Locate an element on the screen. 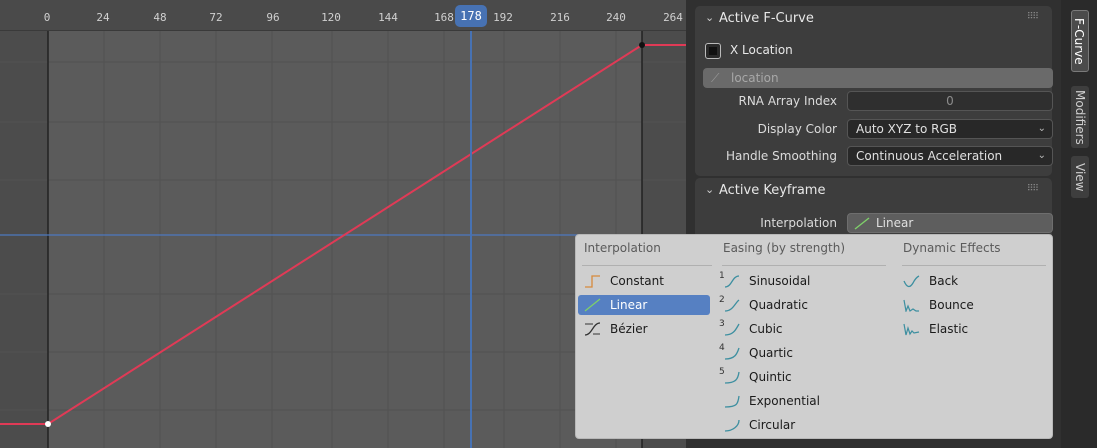  back-easing-icon is located at coordinates (911, 281).